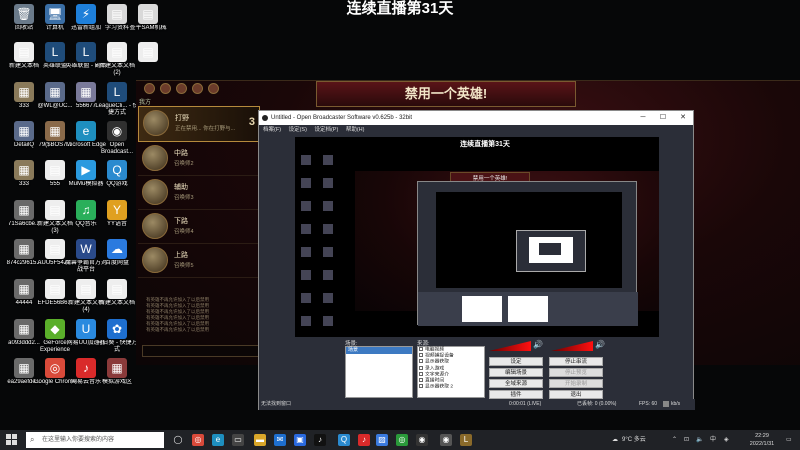 The image size is (800, 450). What do you see at coordinates (117, 180) in the screenshot?
I see `desktop-icon: Q QQ游戏` at bounding box center [117, 180].